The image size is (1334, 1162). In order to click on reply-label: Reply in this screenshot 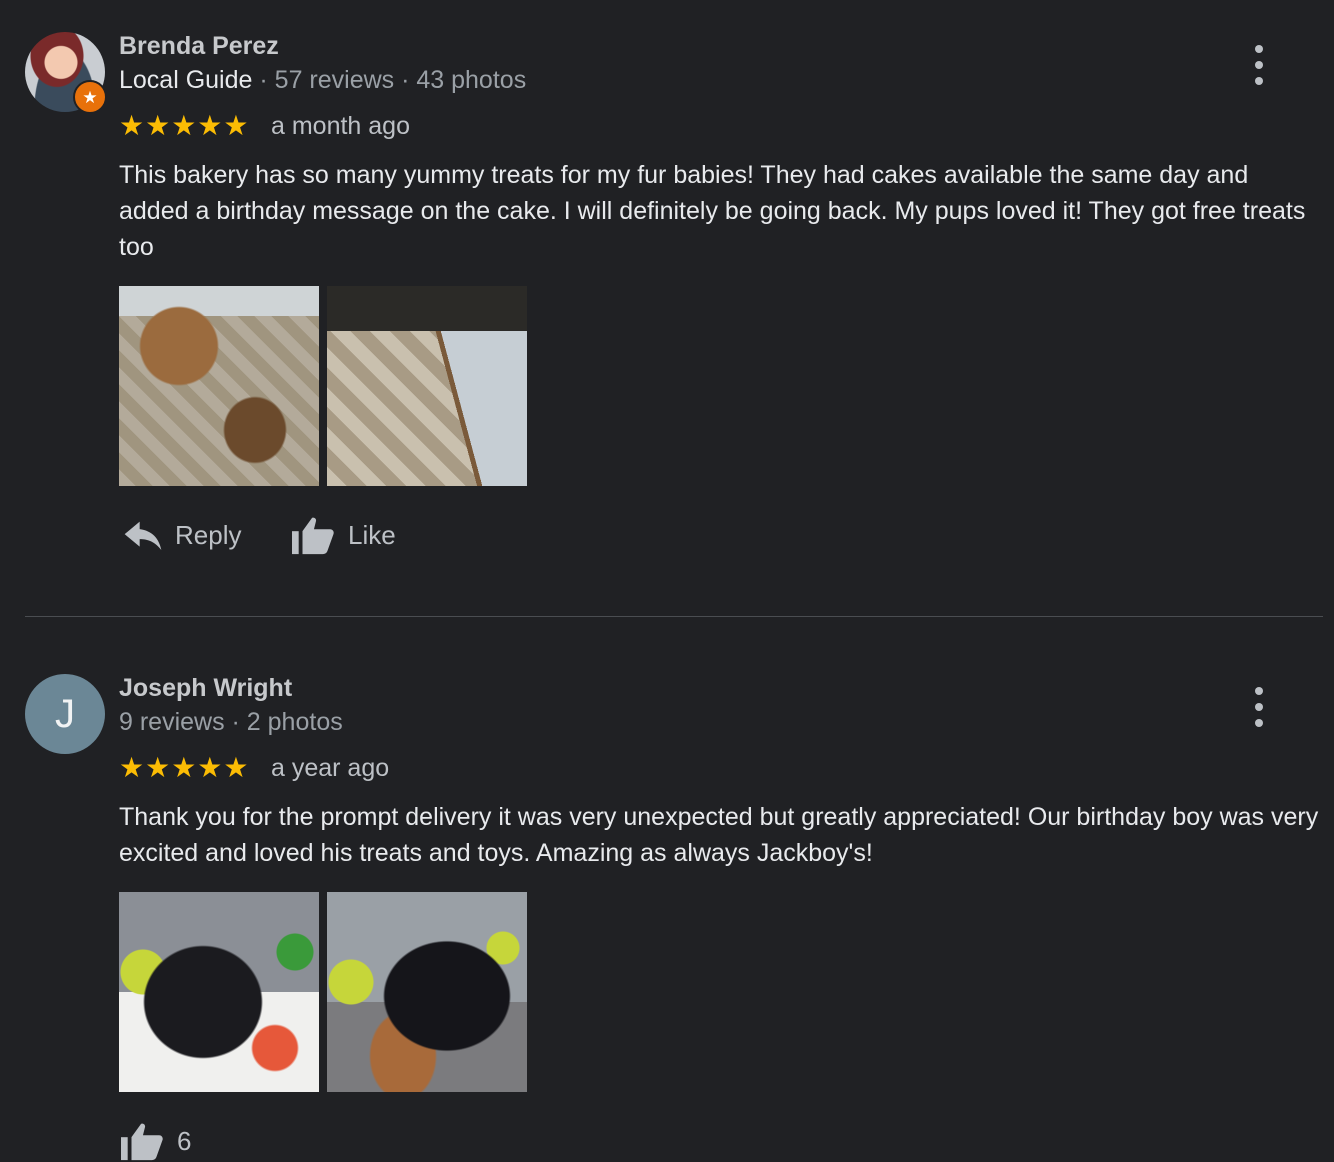, I will do `click(208, 534)`.